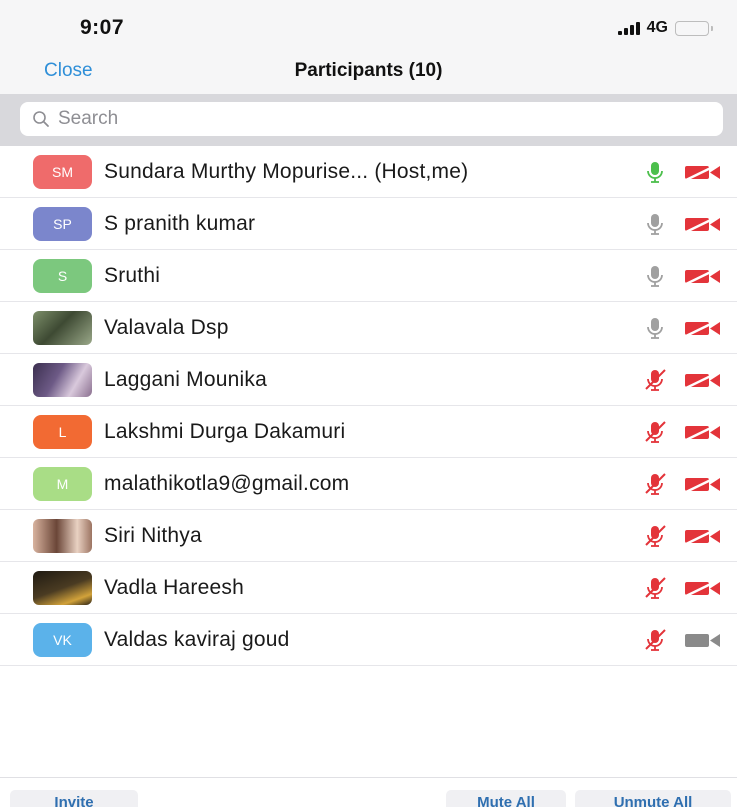 This screenshot has width=737, height=807. I want to click on participant-row: Valavala Dsp, so click(368, 328).